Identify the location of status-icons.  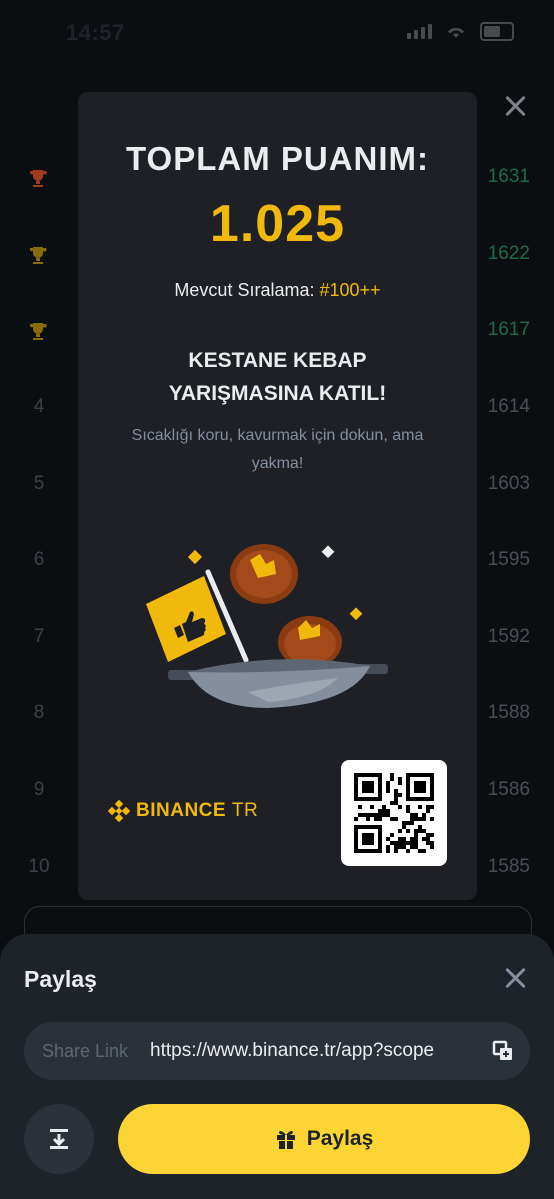
(460, 31).